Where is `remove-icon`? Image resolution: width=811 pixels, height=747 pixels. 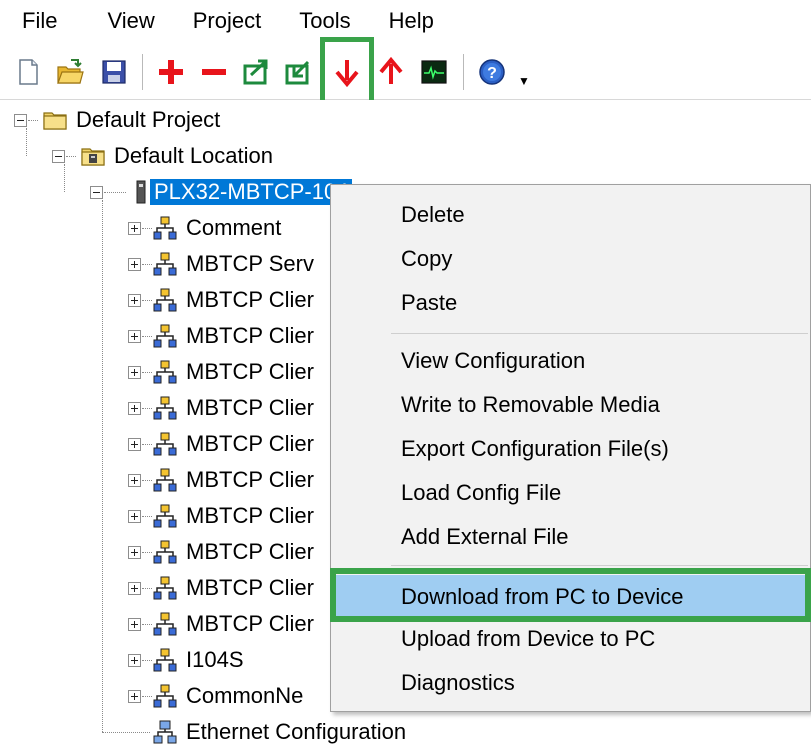
remove-icon is located at coordinates (214, 72).